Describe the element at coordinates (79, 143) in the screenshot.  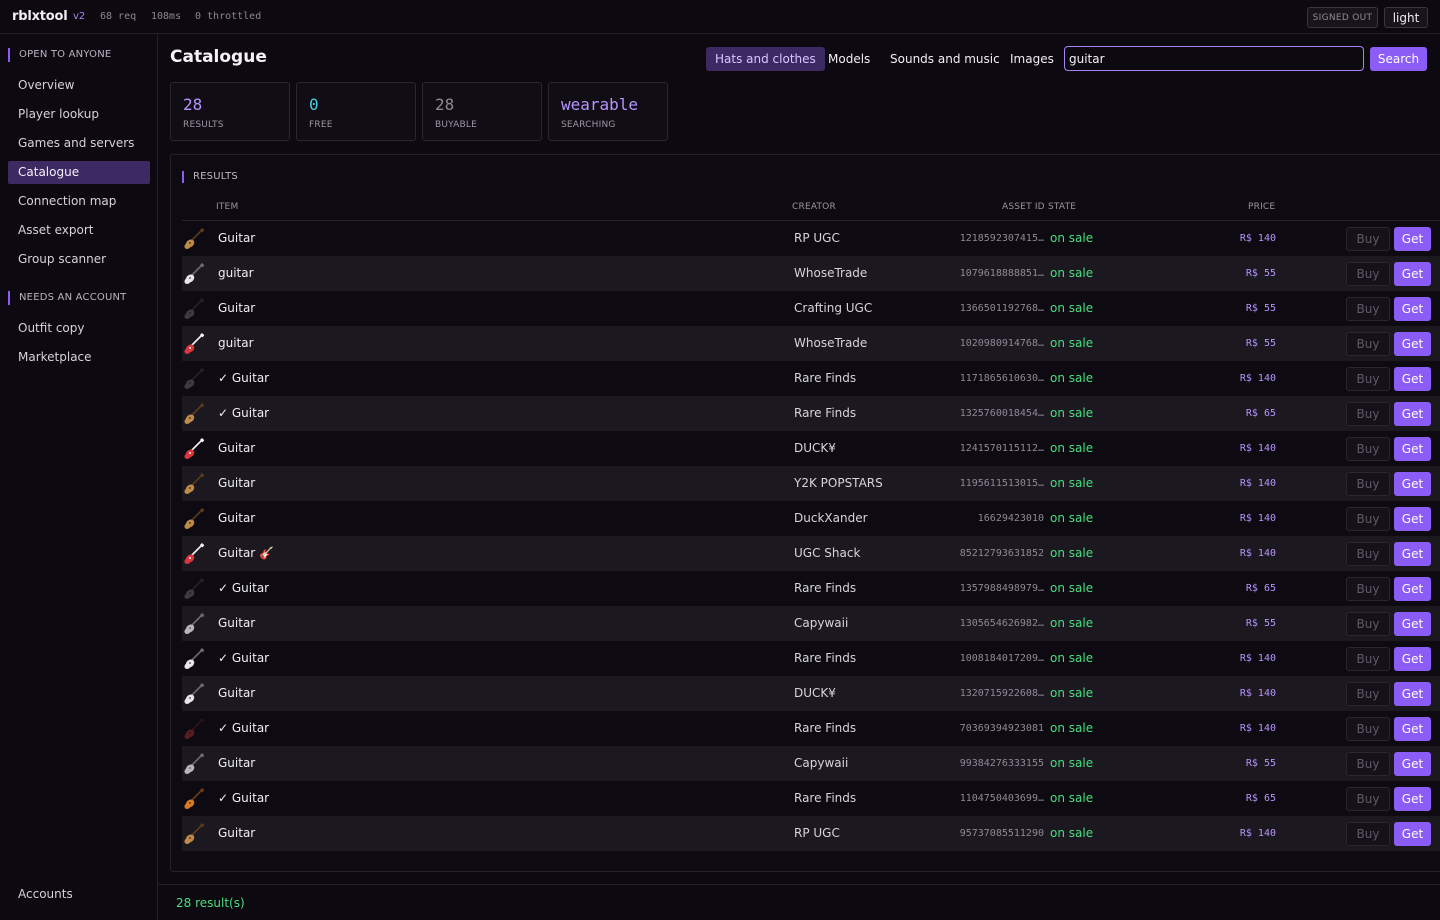
I see `sidebar-item-games-and-servers: Games and servers` at that location.